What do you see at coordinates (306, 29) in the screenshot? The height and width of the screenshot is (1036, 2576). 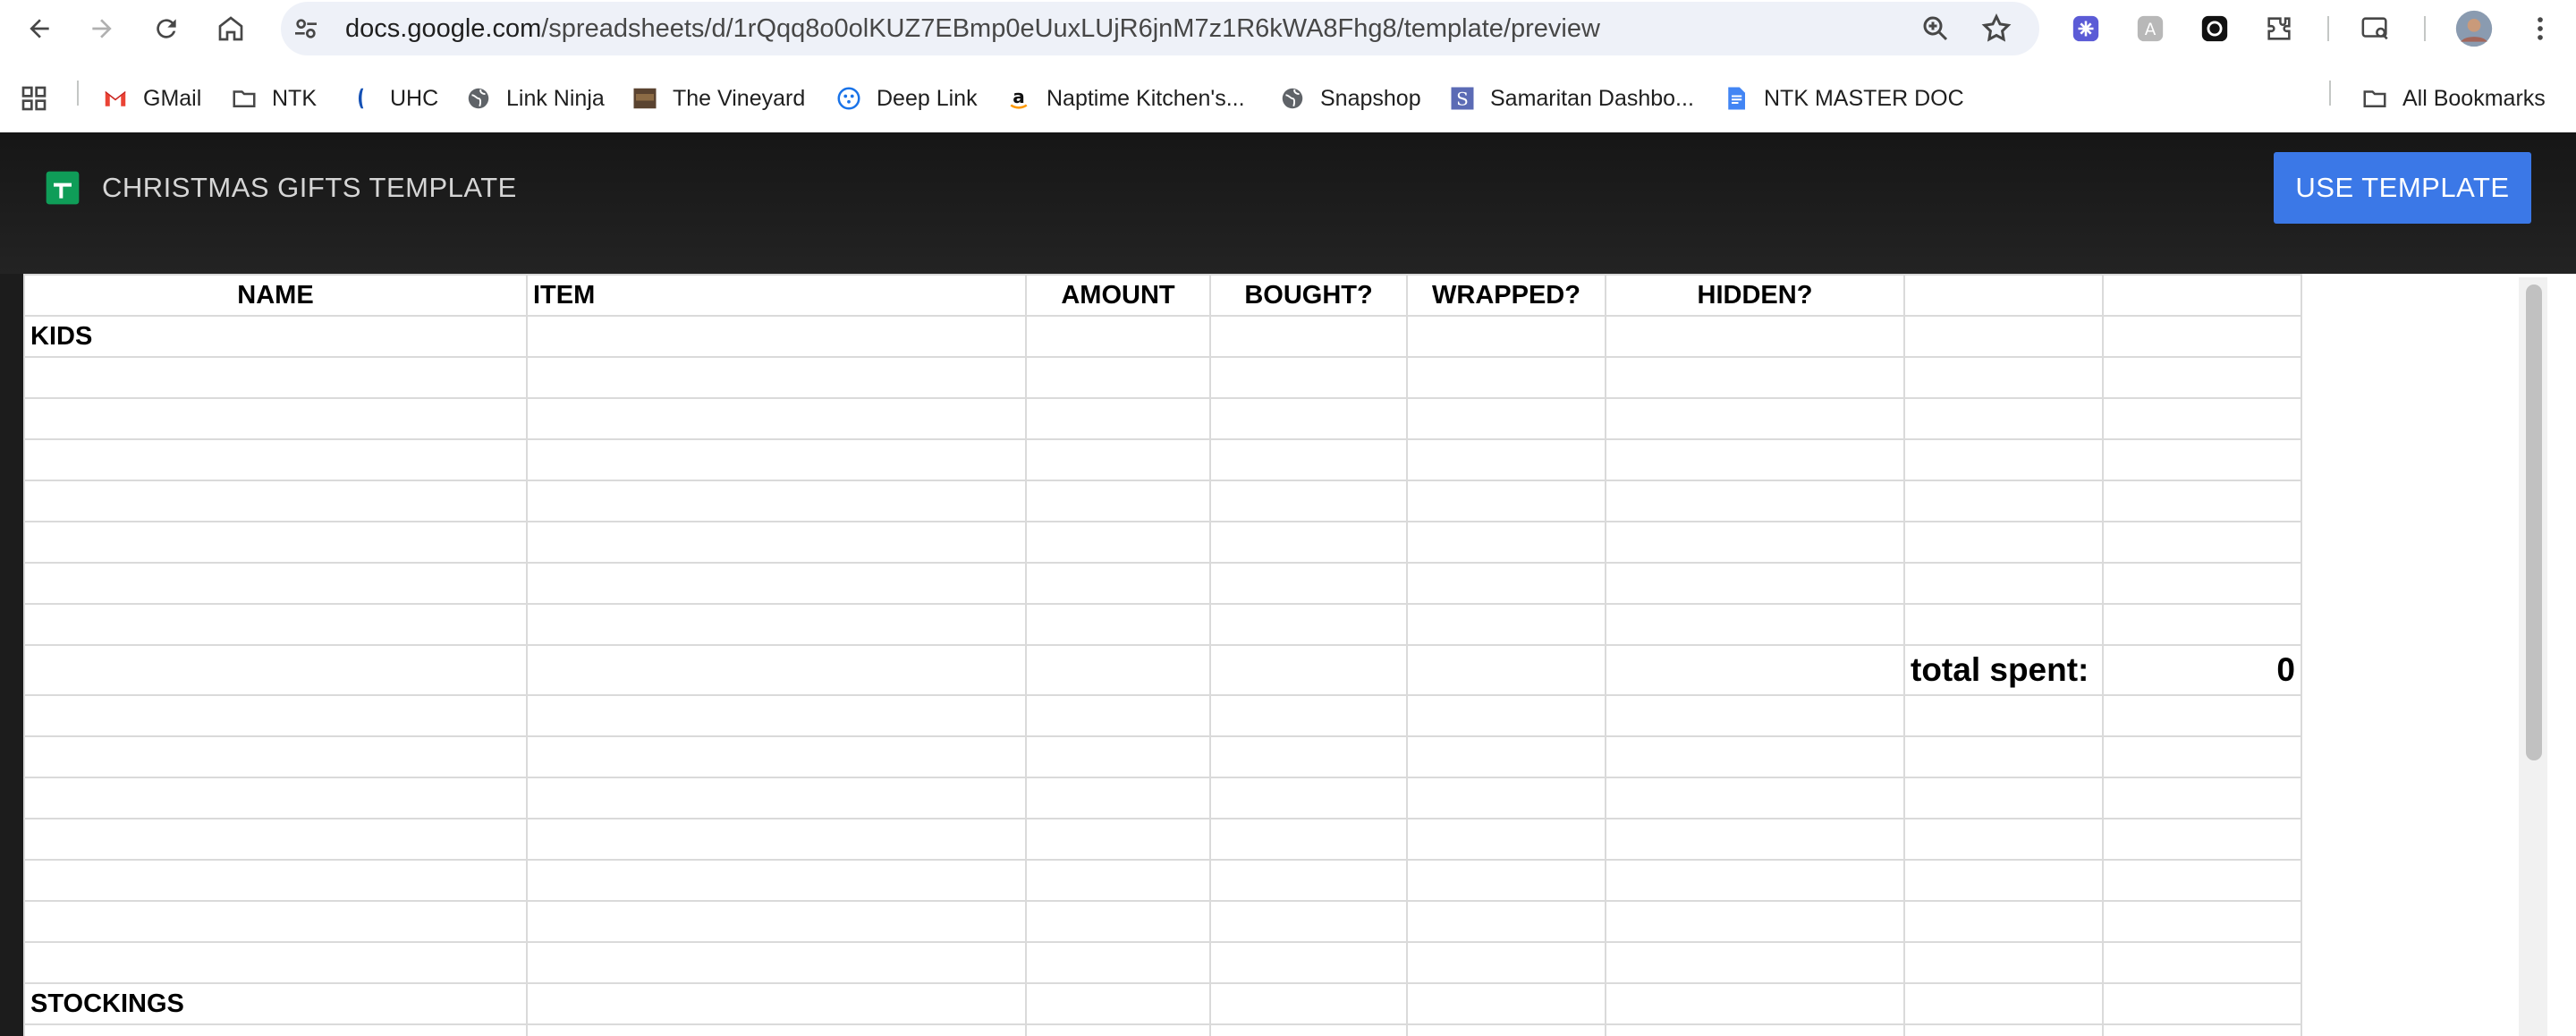 I see `site-settings-icon` at bounding box center [306, 29].